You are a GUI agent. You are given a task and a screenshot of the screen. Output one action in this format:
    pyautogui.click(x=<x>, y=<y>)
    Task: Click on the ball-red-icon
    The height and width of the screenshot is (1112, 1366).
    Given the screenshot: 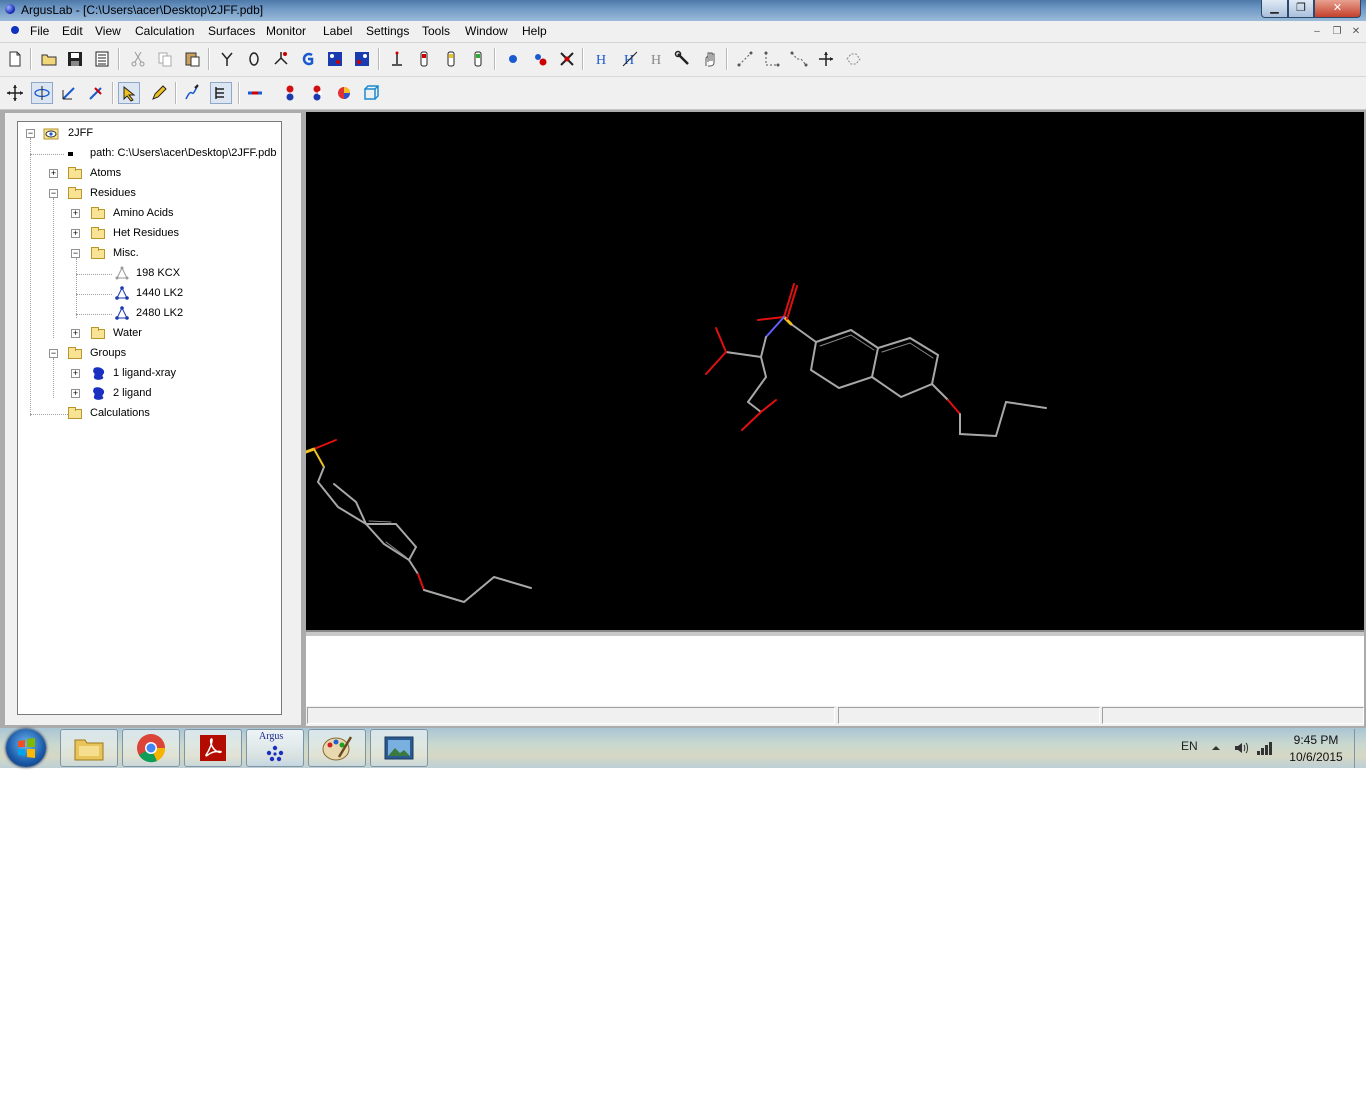 What is the action you would take?
    pyautogui.click(x=290, y=93)
    